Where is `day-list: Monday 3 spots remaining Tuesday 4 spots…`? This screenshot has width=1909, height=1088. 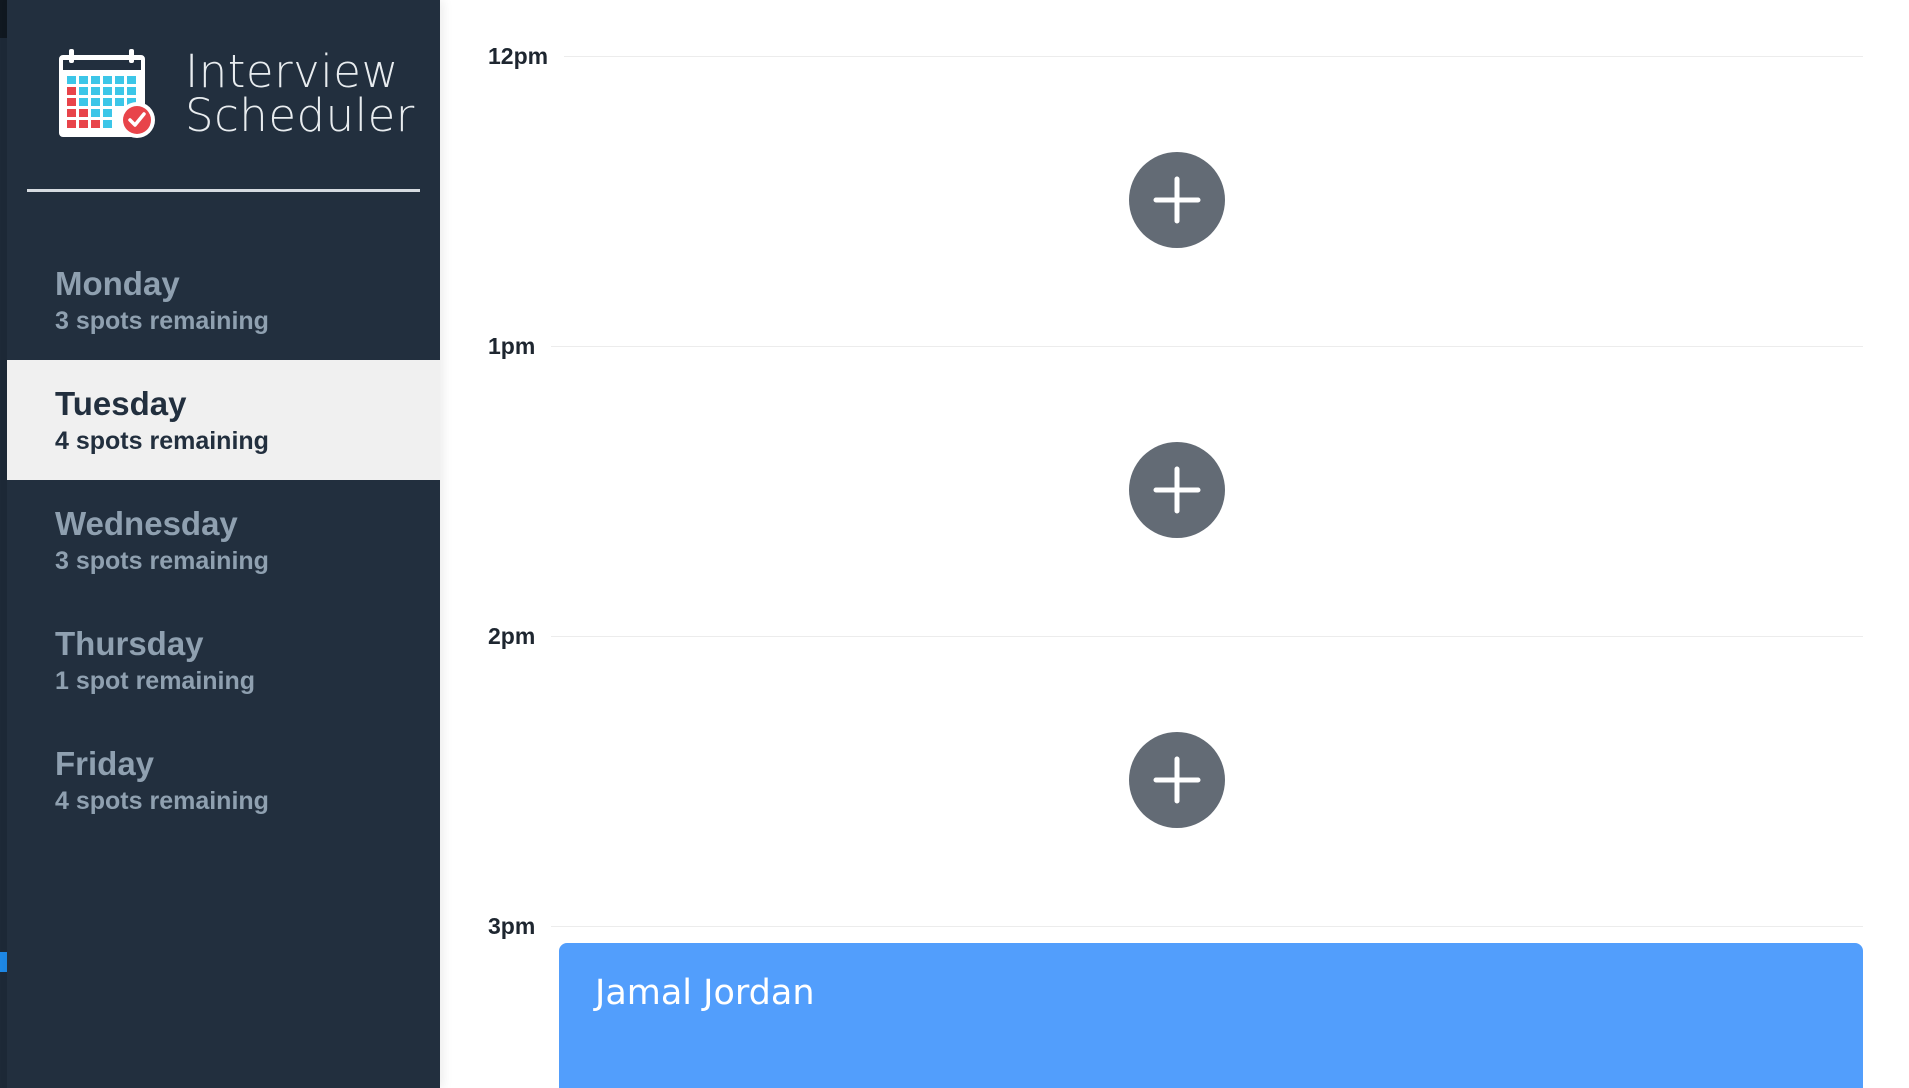
day-list: Monday 3 spots remaining Tuesday 4 spots… is located at coordinates (223, 540).